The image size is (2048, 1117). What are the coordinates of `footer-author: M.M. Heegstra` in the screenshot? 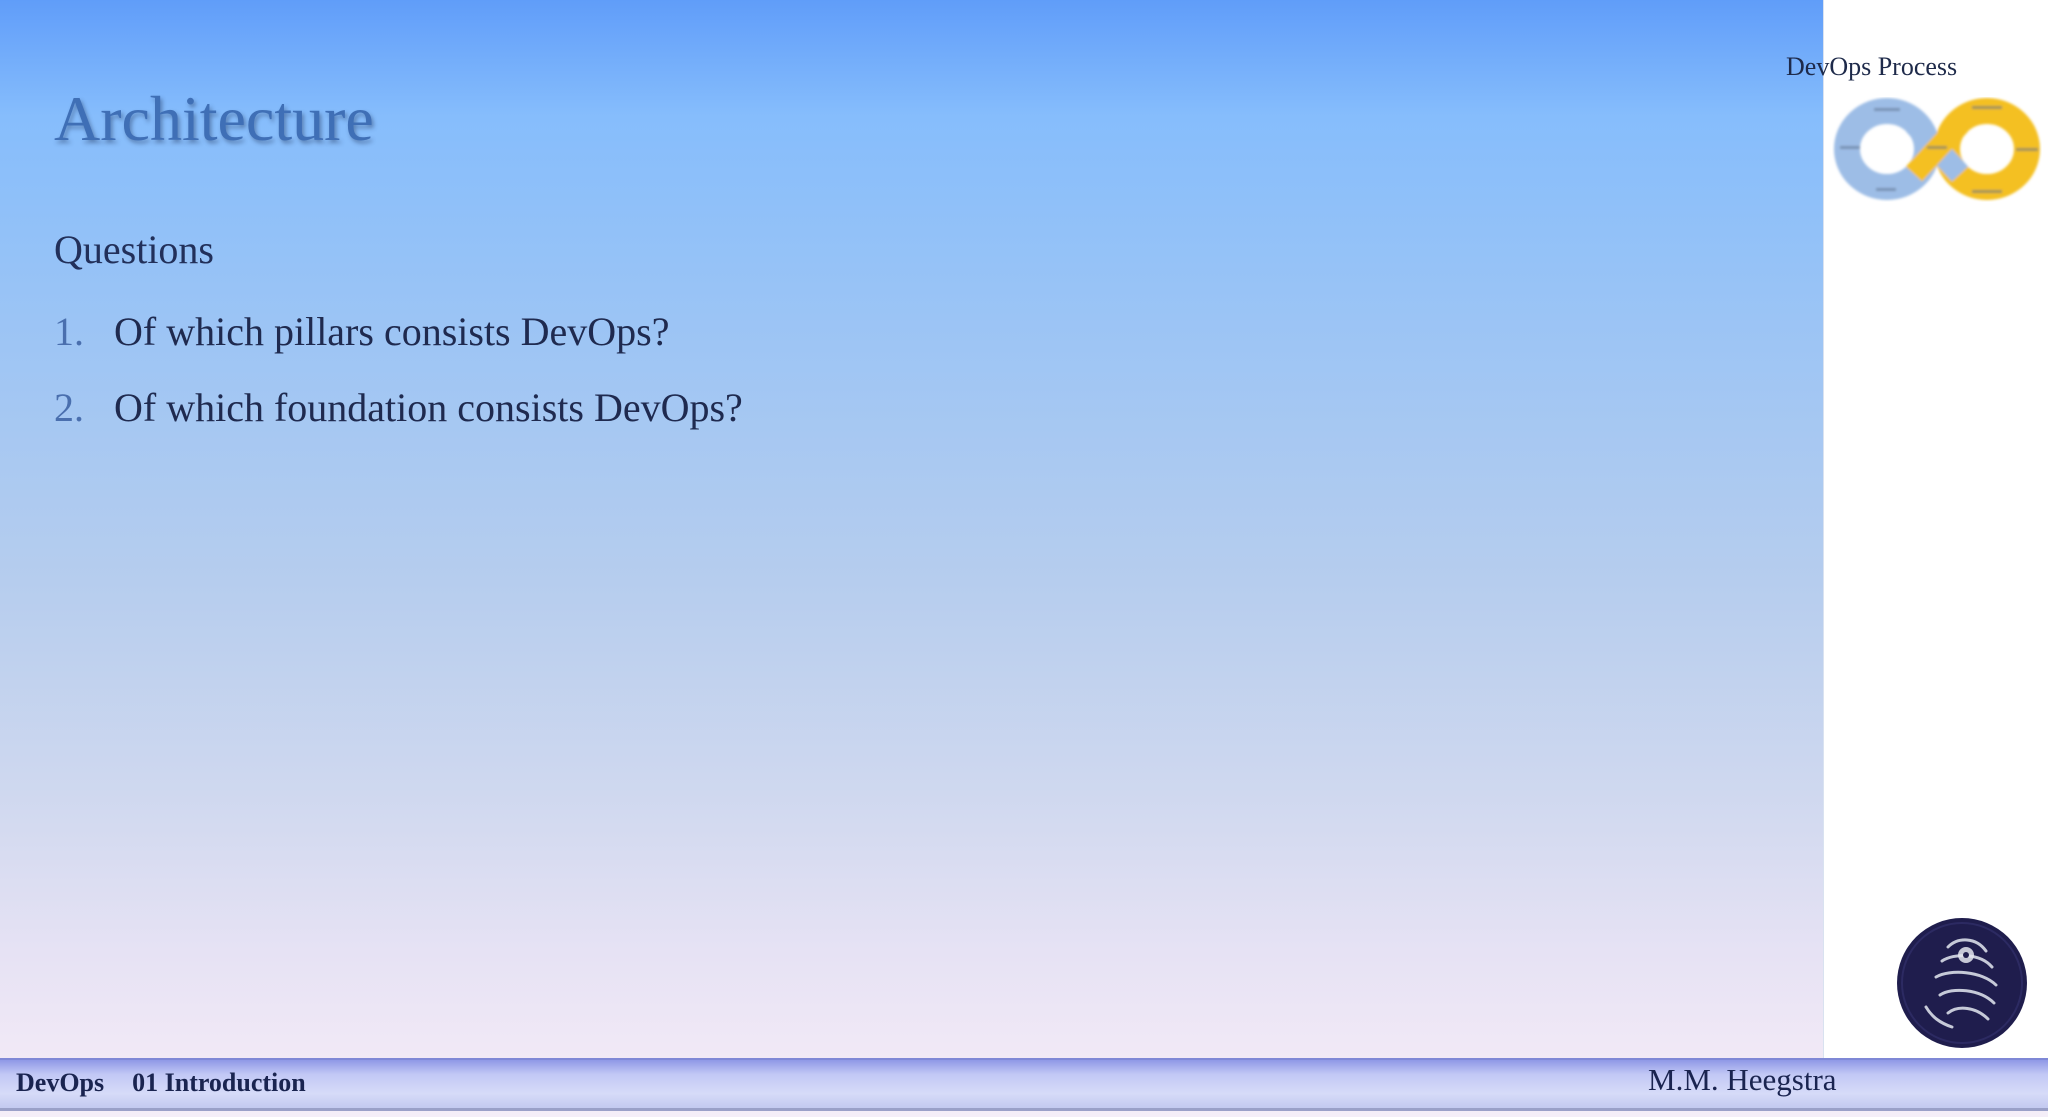 It's located at (1742, 1079).